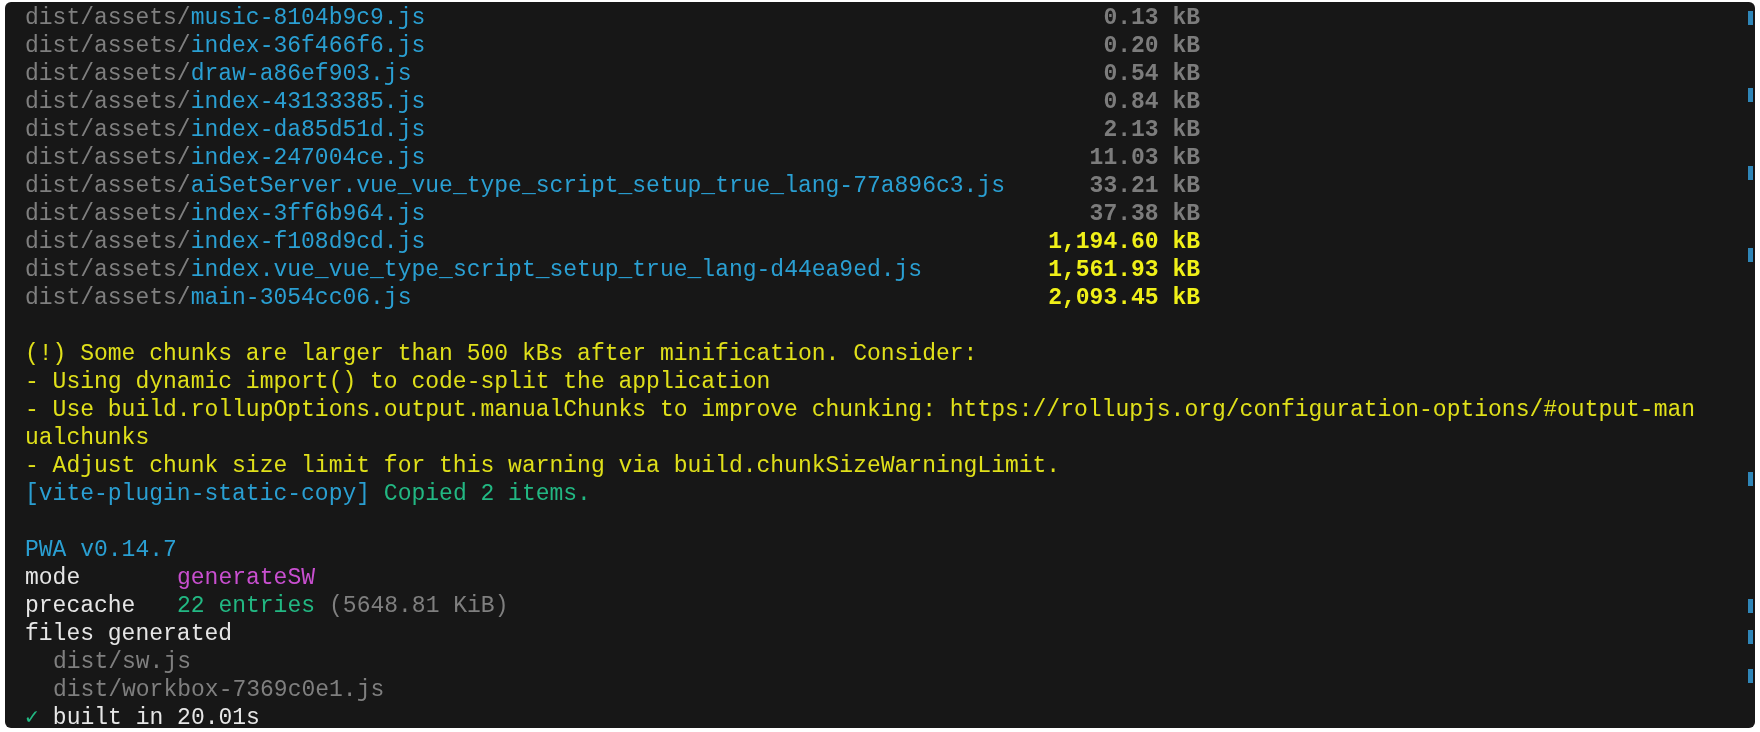  I want to click on build-time: built in 20.01s, so click(156, 716).